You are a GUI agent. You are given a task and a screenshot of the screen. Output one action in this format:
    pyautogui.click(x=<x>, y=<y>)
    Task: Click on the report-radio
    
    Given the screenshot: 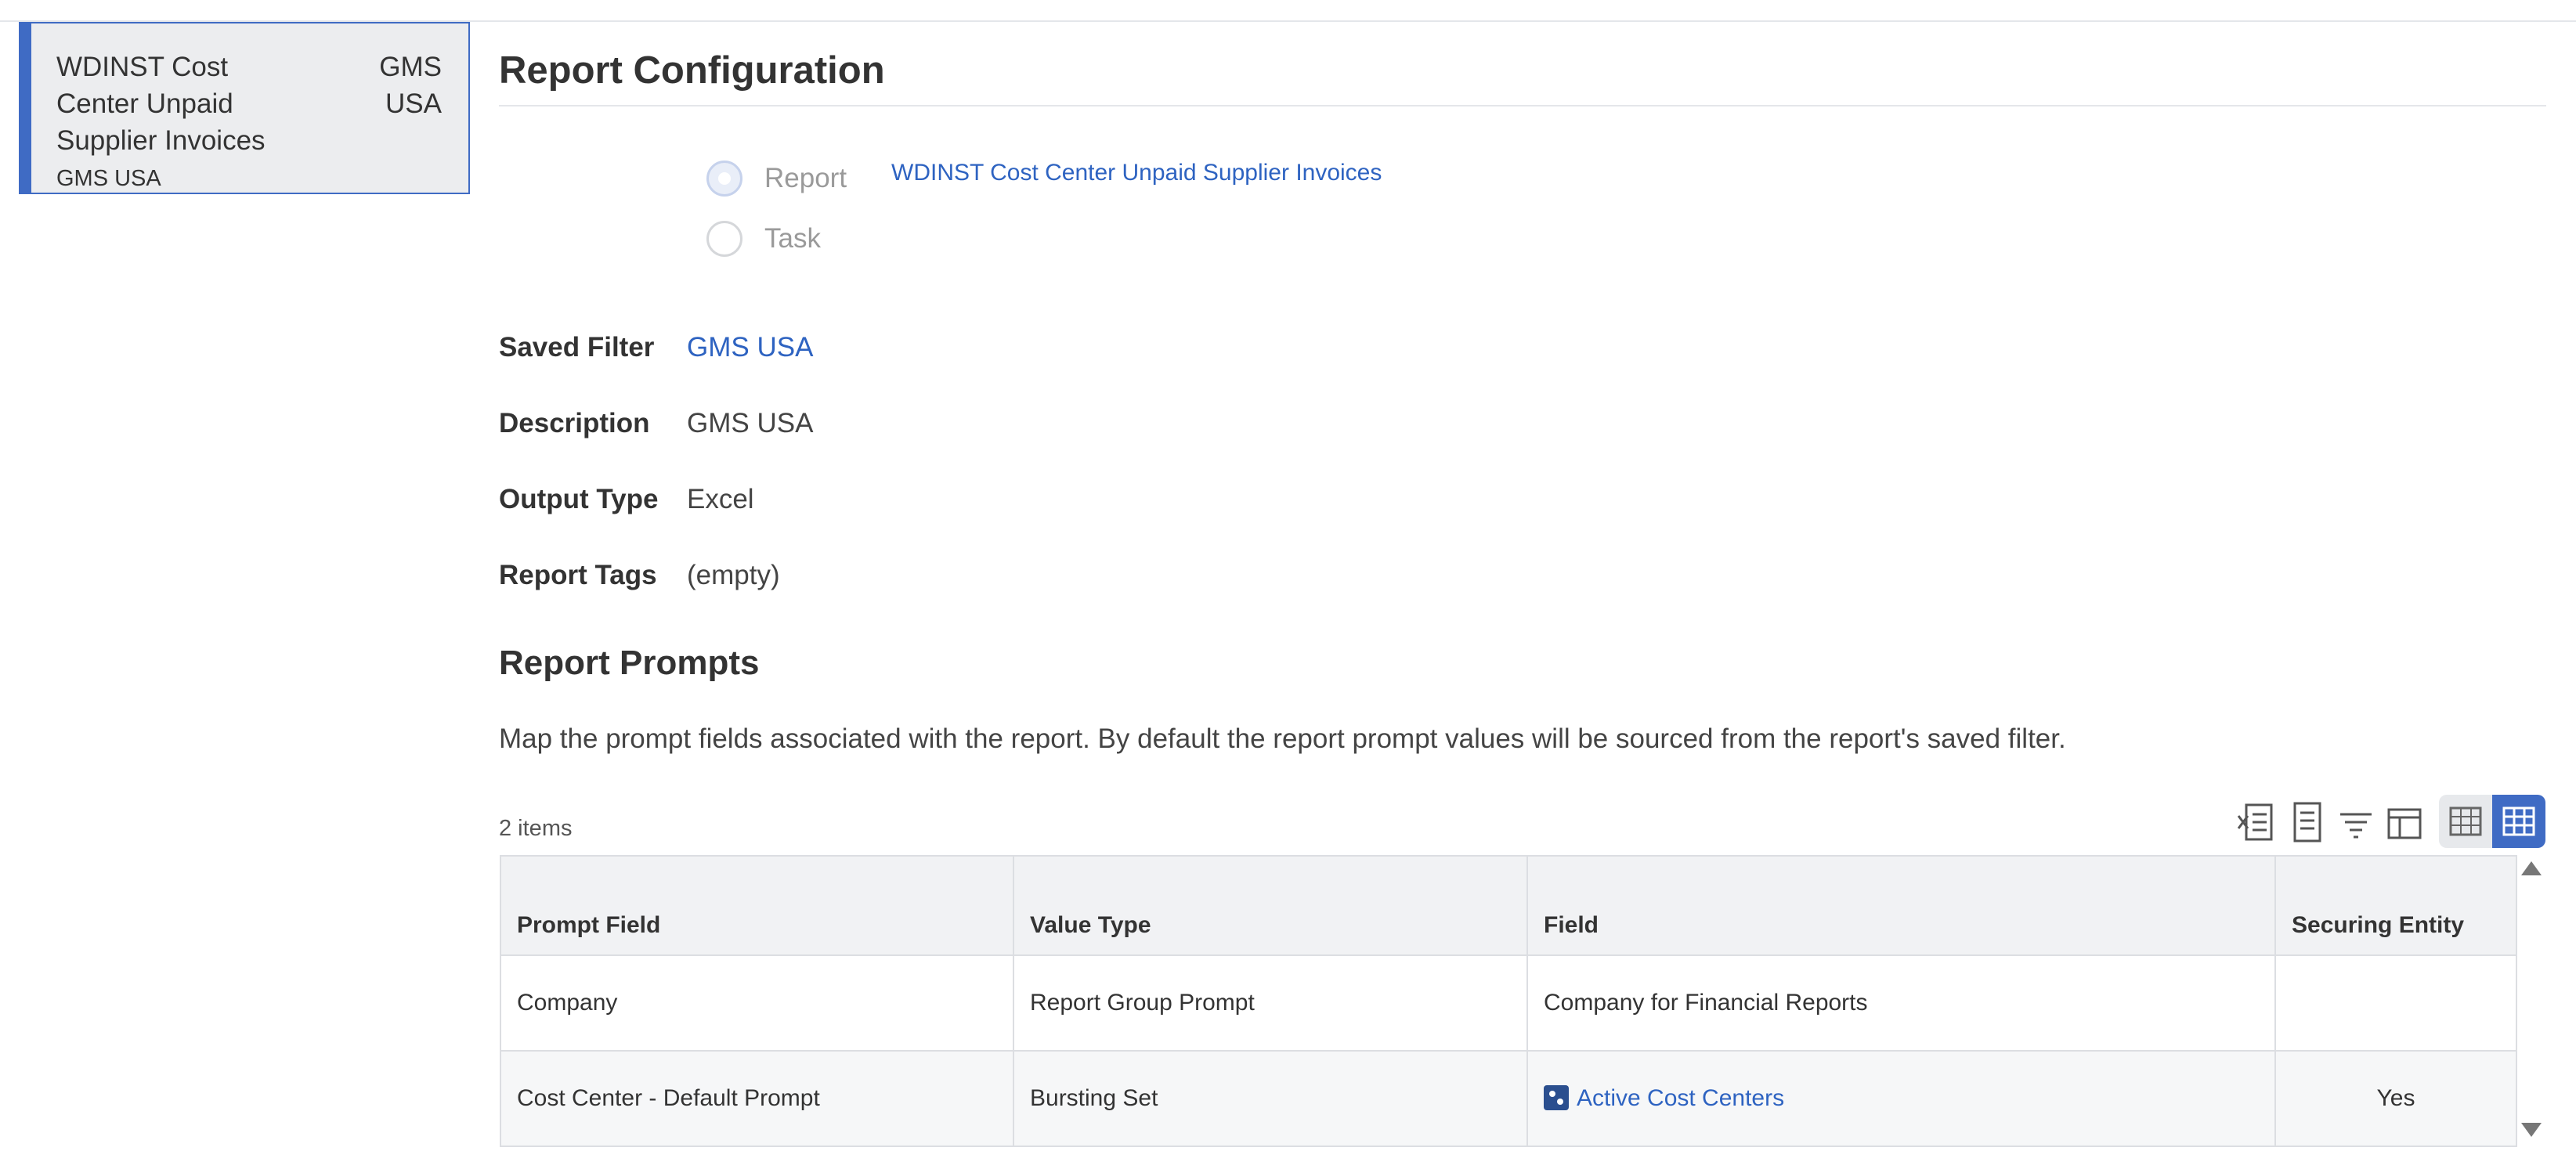 What is the action you would take?
    pyautogui.click(x=724, y=179)
    